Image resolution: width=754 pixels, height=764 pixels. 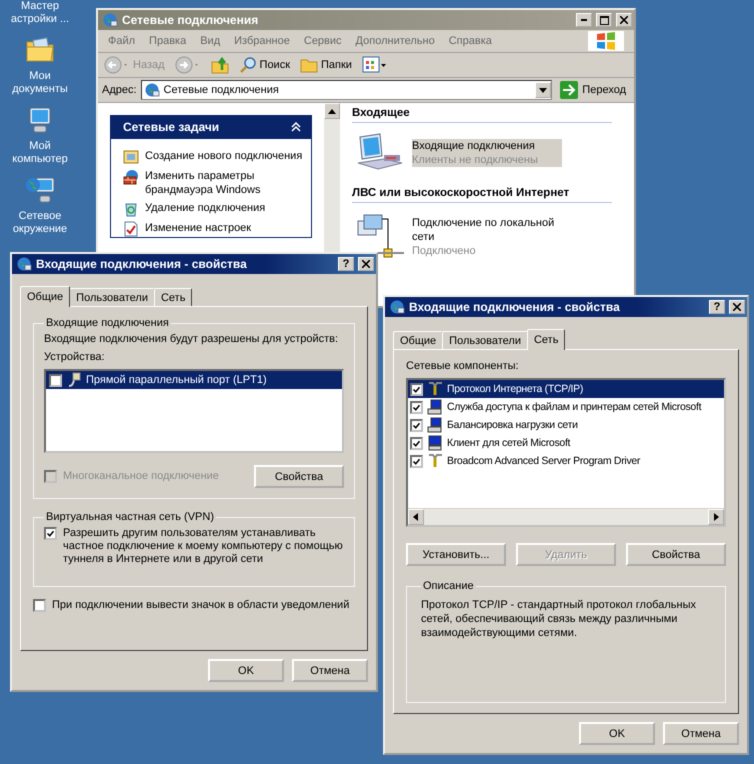 I want to click on go-button: Переход, so click(x=593, y=90).